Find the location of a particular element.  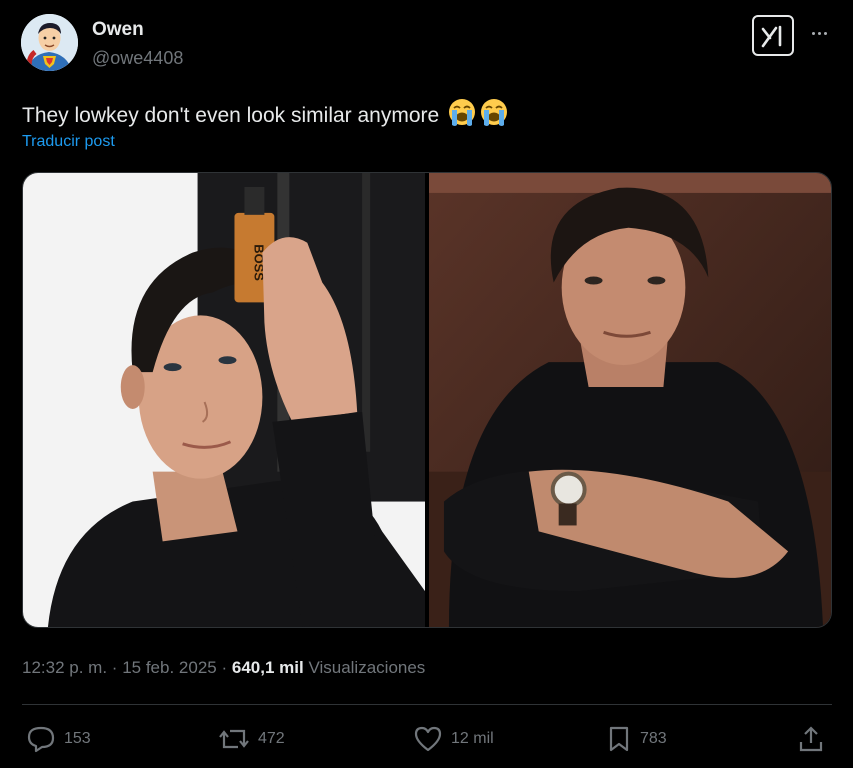

share-icon is located at coordinates (811, 739).